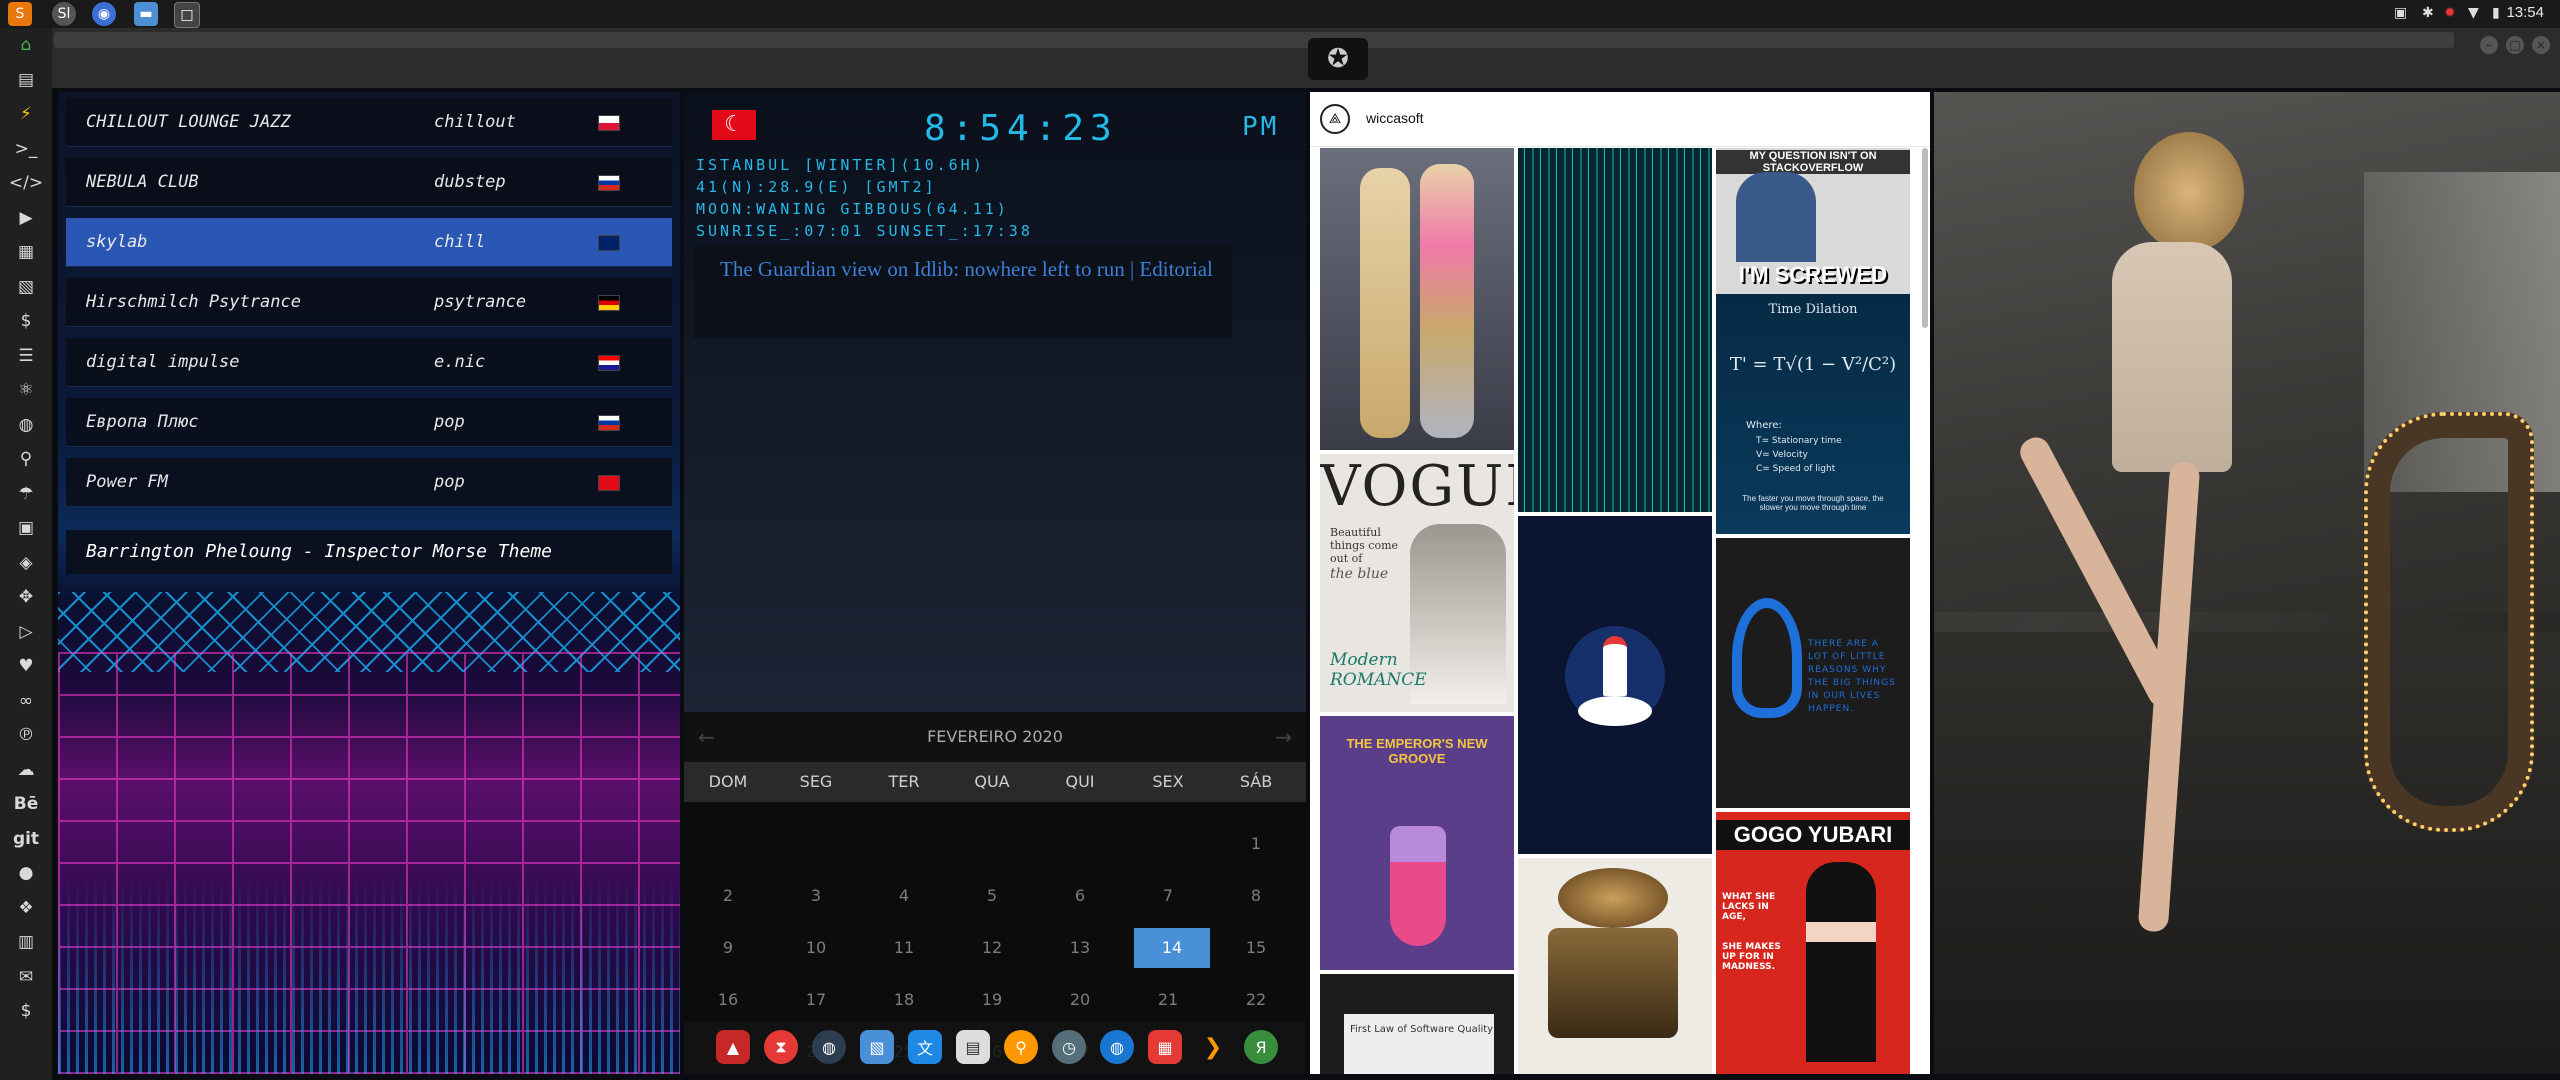 The width and height of the screenshot is (2560, 1080). Describe the element at coordinates (2496, 13) in the screenshot. I see `battery-icon: ▮` at that location.